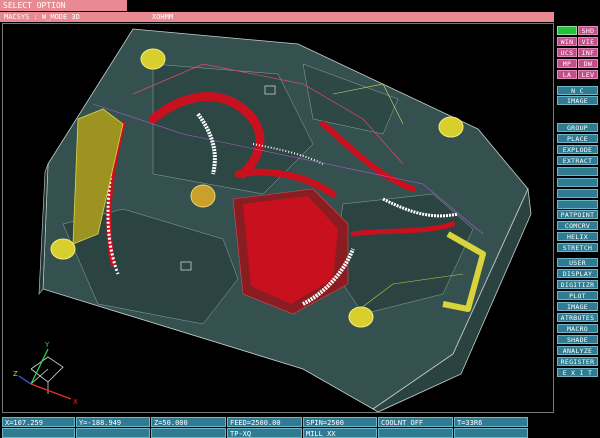  What do you see at coordinates (567, 63) in the screenshot?
I see `mp-button: MP` at bounding box center [567, 63].